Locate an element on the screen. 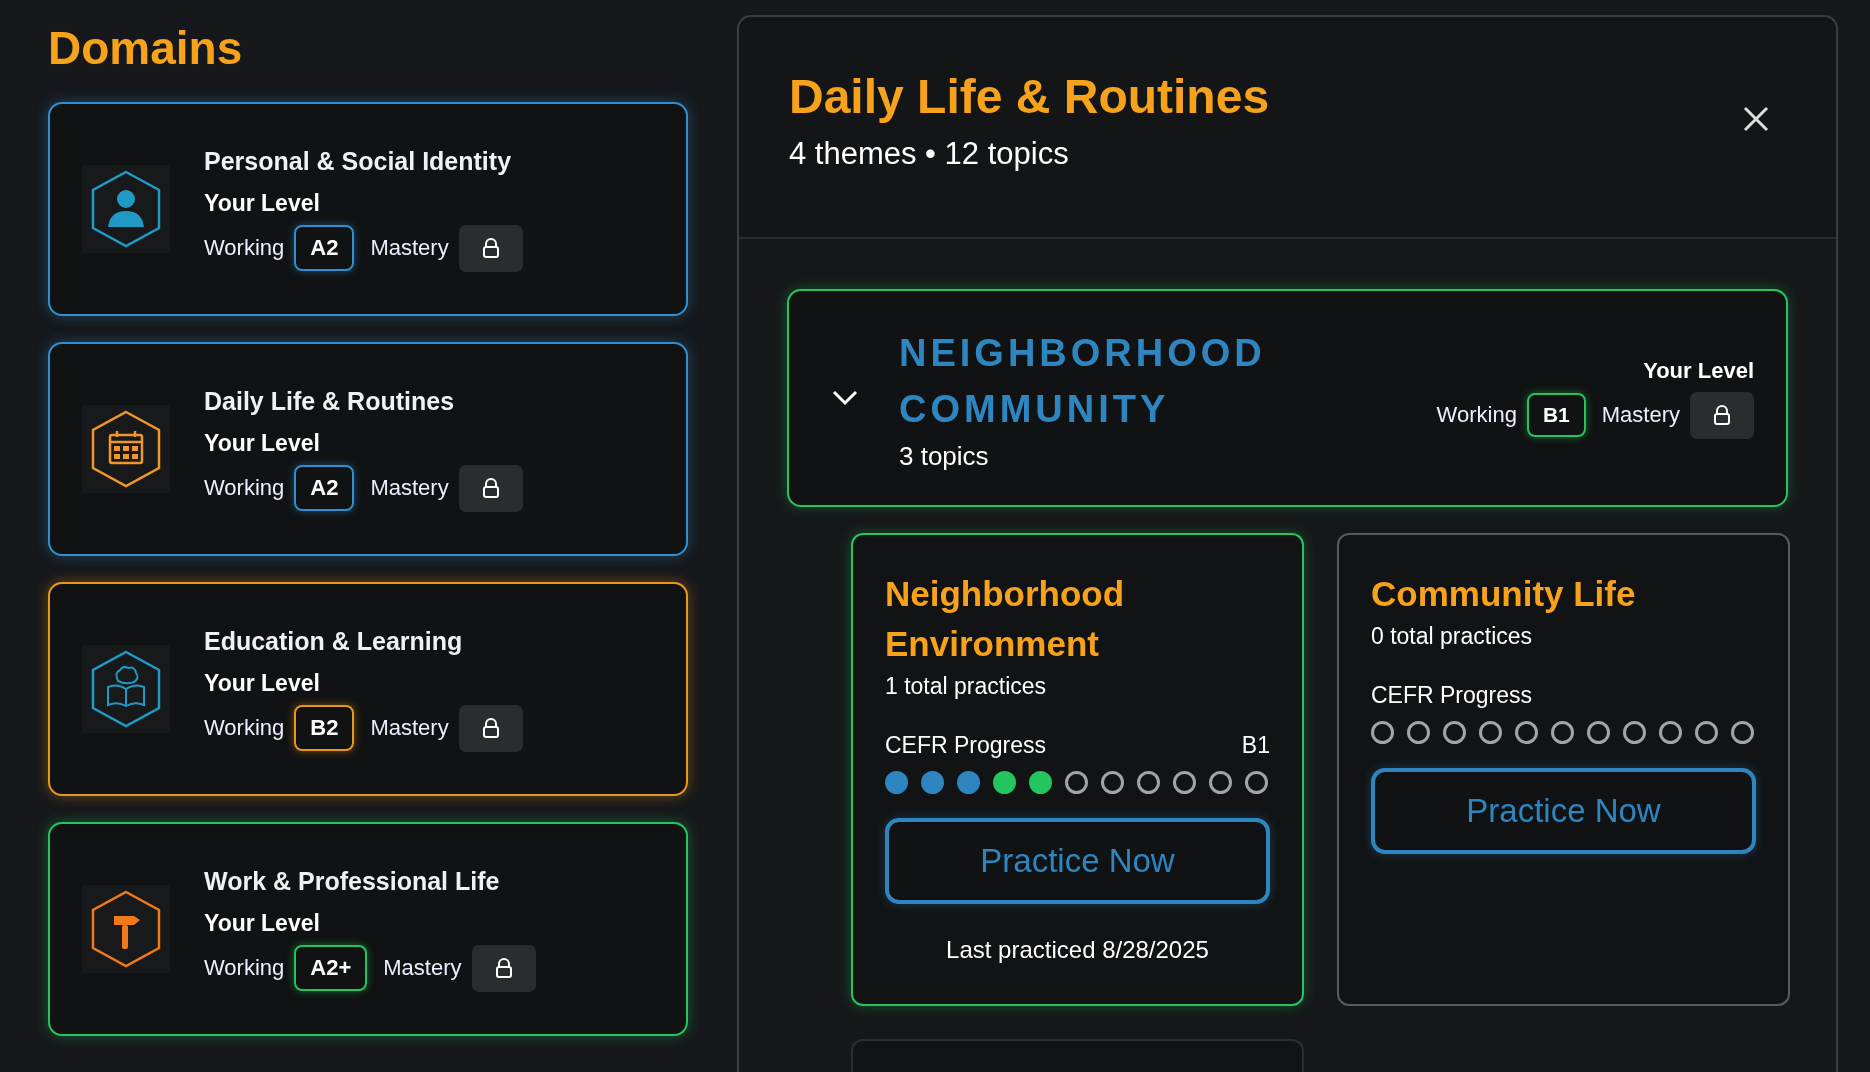 The image size is (1870, 1072). topic-title: Community Life is located at coordinates (1504, 594).